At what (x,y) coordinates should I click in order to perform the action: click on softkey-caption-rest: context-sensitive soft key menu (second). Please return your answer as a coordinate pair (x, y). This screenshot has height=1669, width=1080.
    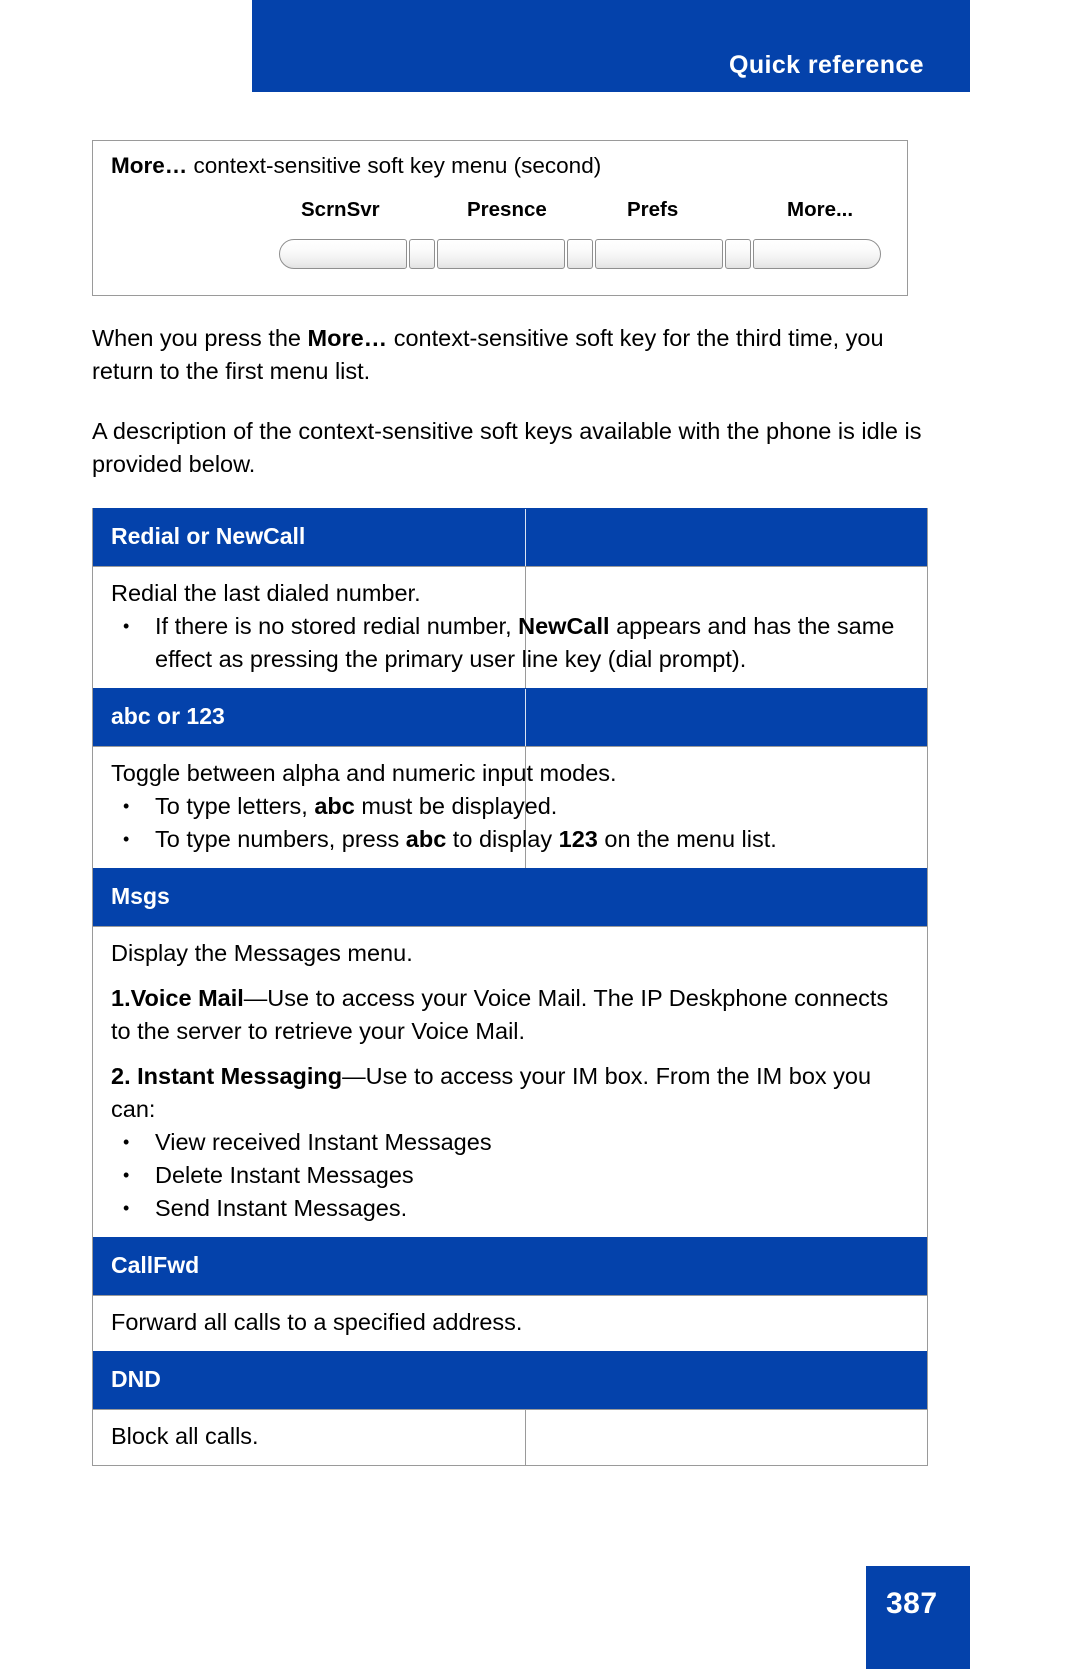
    Looking at the image, I should click on (394, 165).